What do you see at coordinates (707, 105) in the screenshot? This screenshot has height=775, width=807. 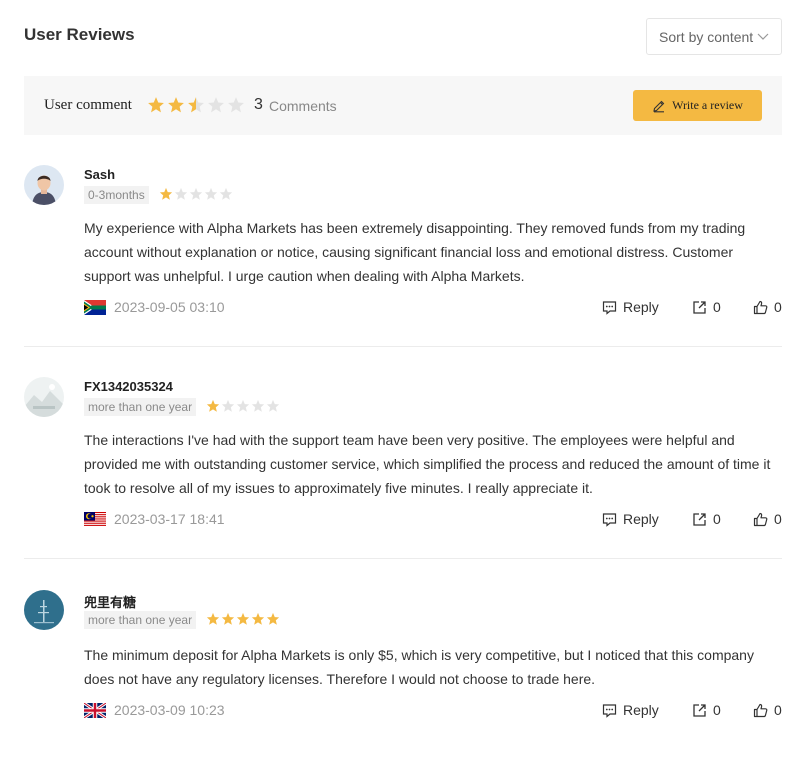 I see `write-review-label: Write a review` at bounding box center [707, 105].